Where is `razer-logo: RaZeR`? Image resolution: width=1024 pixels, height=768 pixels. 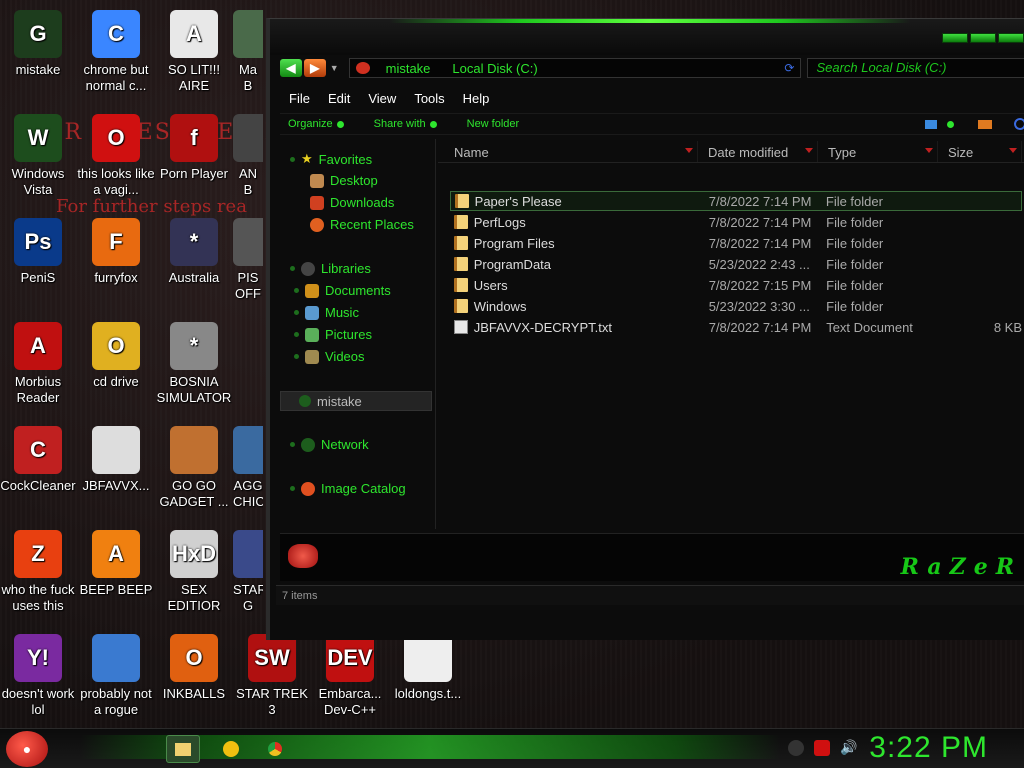 razer-logo: RaZeR is located at coordinates (961, 567).